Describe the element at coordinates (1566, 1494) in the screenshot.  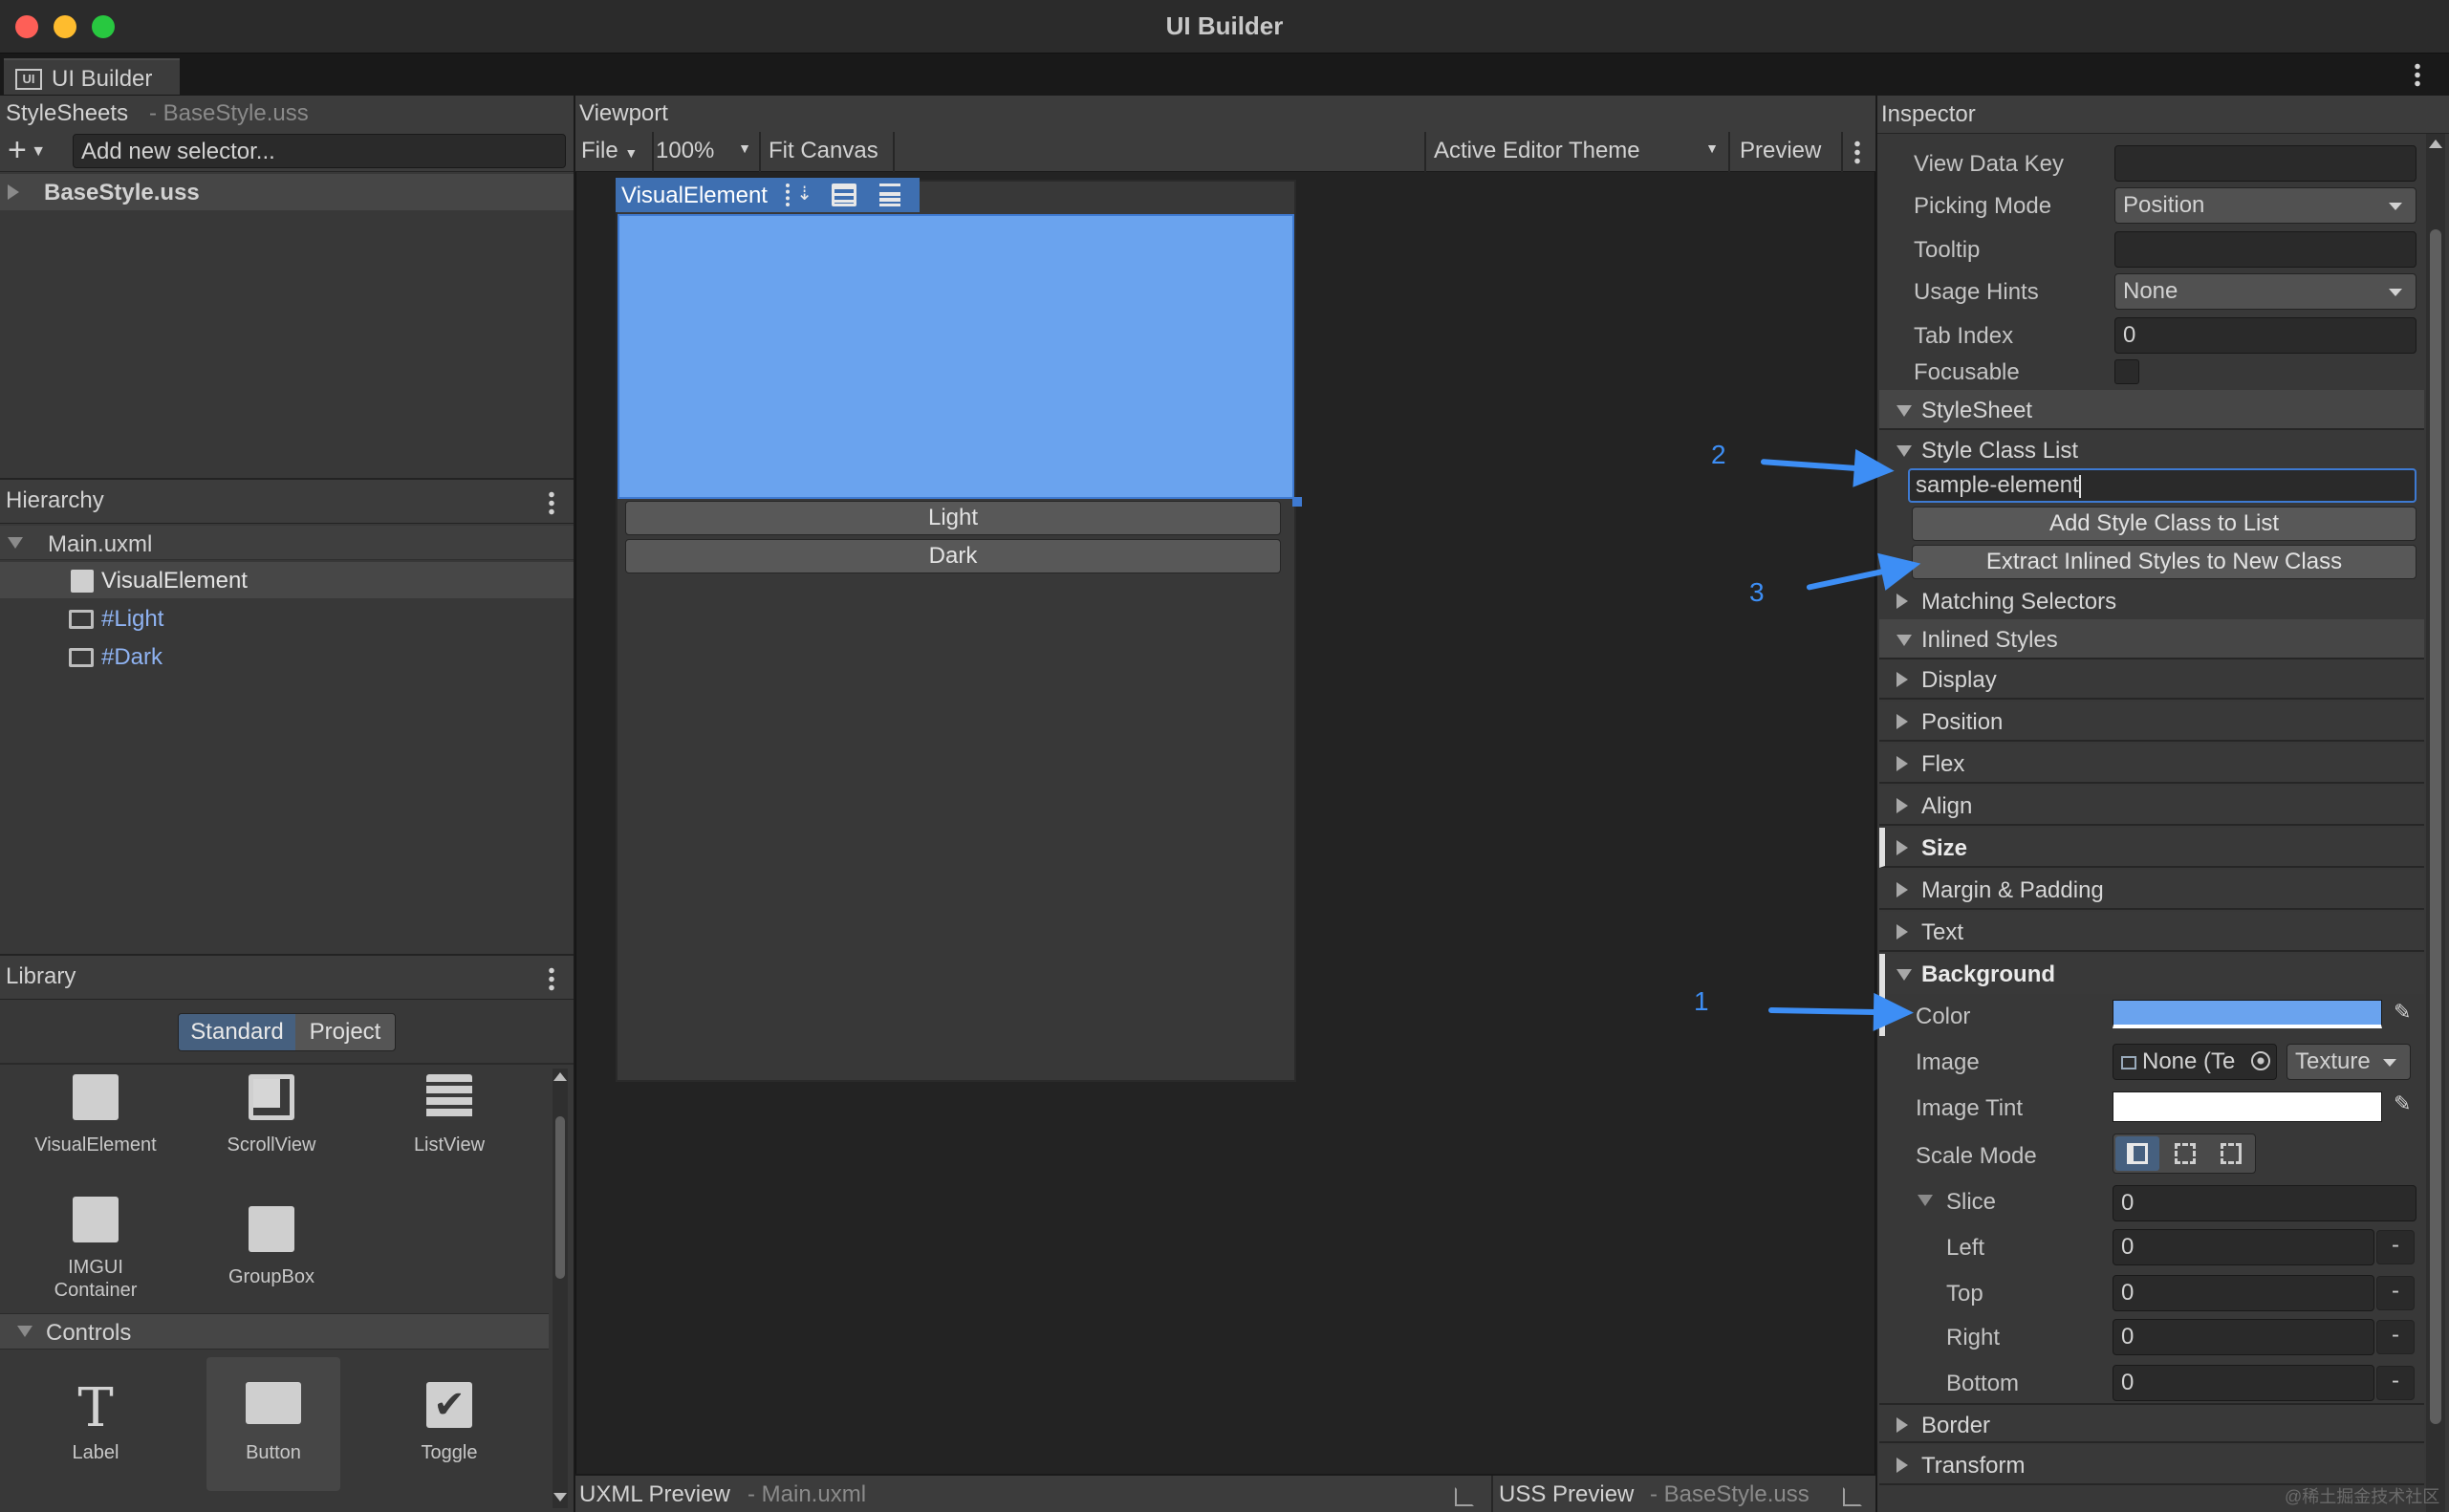
I see `uss-preview-title: USS Preview` at that location.